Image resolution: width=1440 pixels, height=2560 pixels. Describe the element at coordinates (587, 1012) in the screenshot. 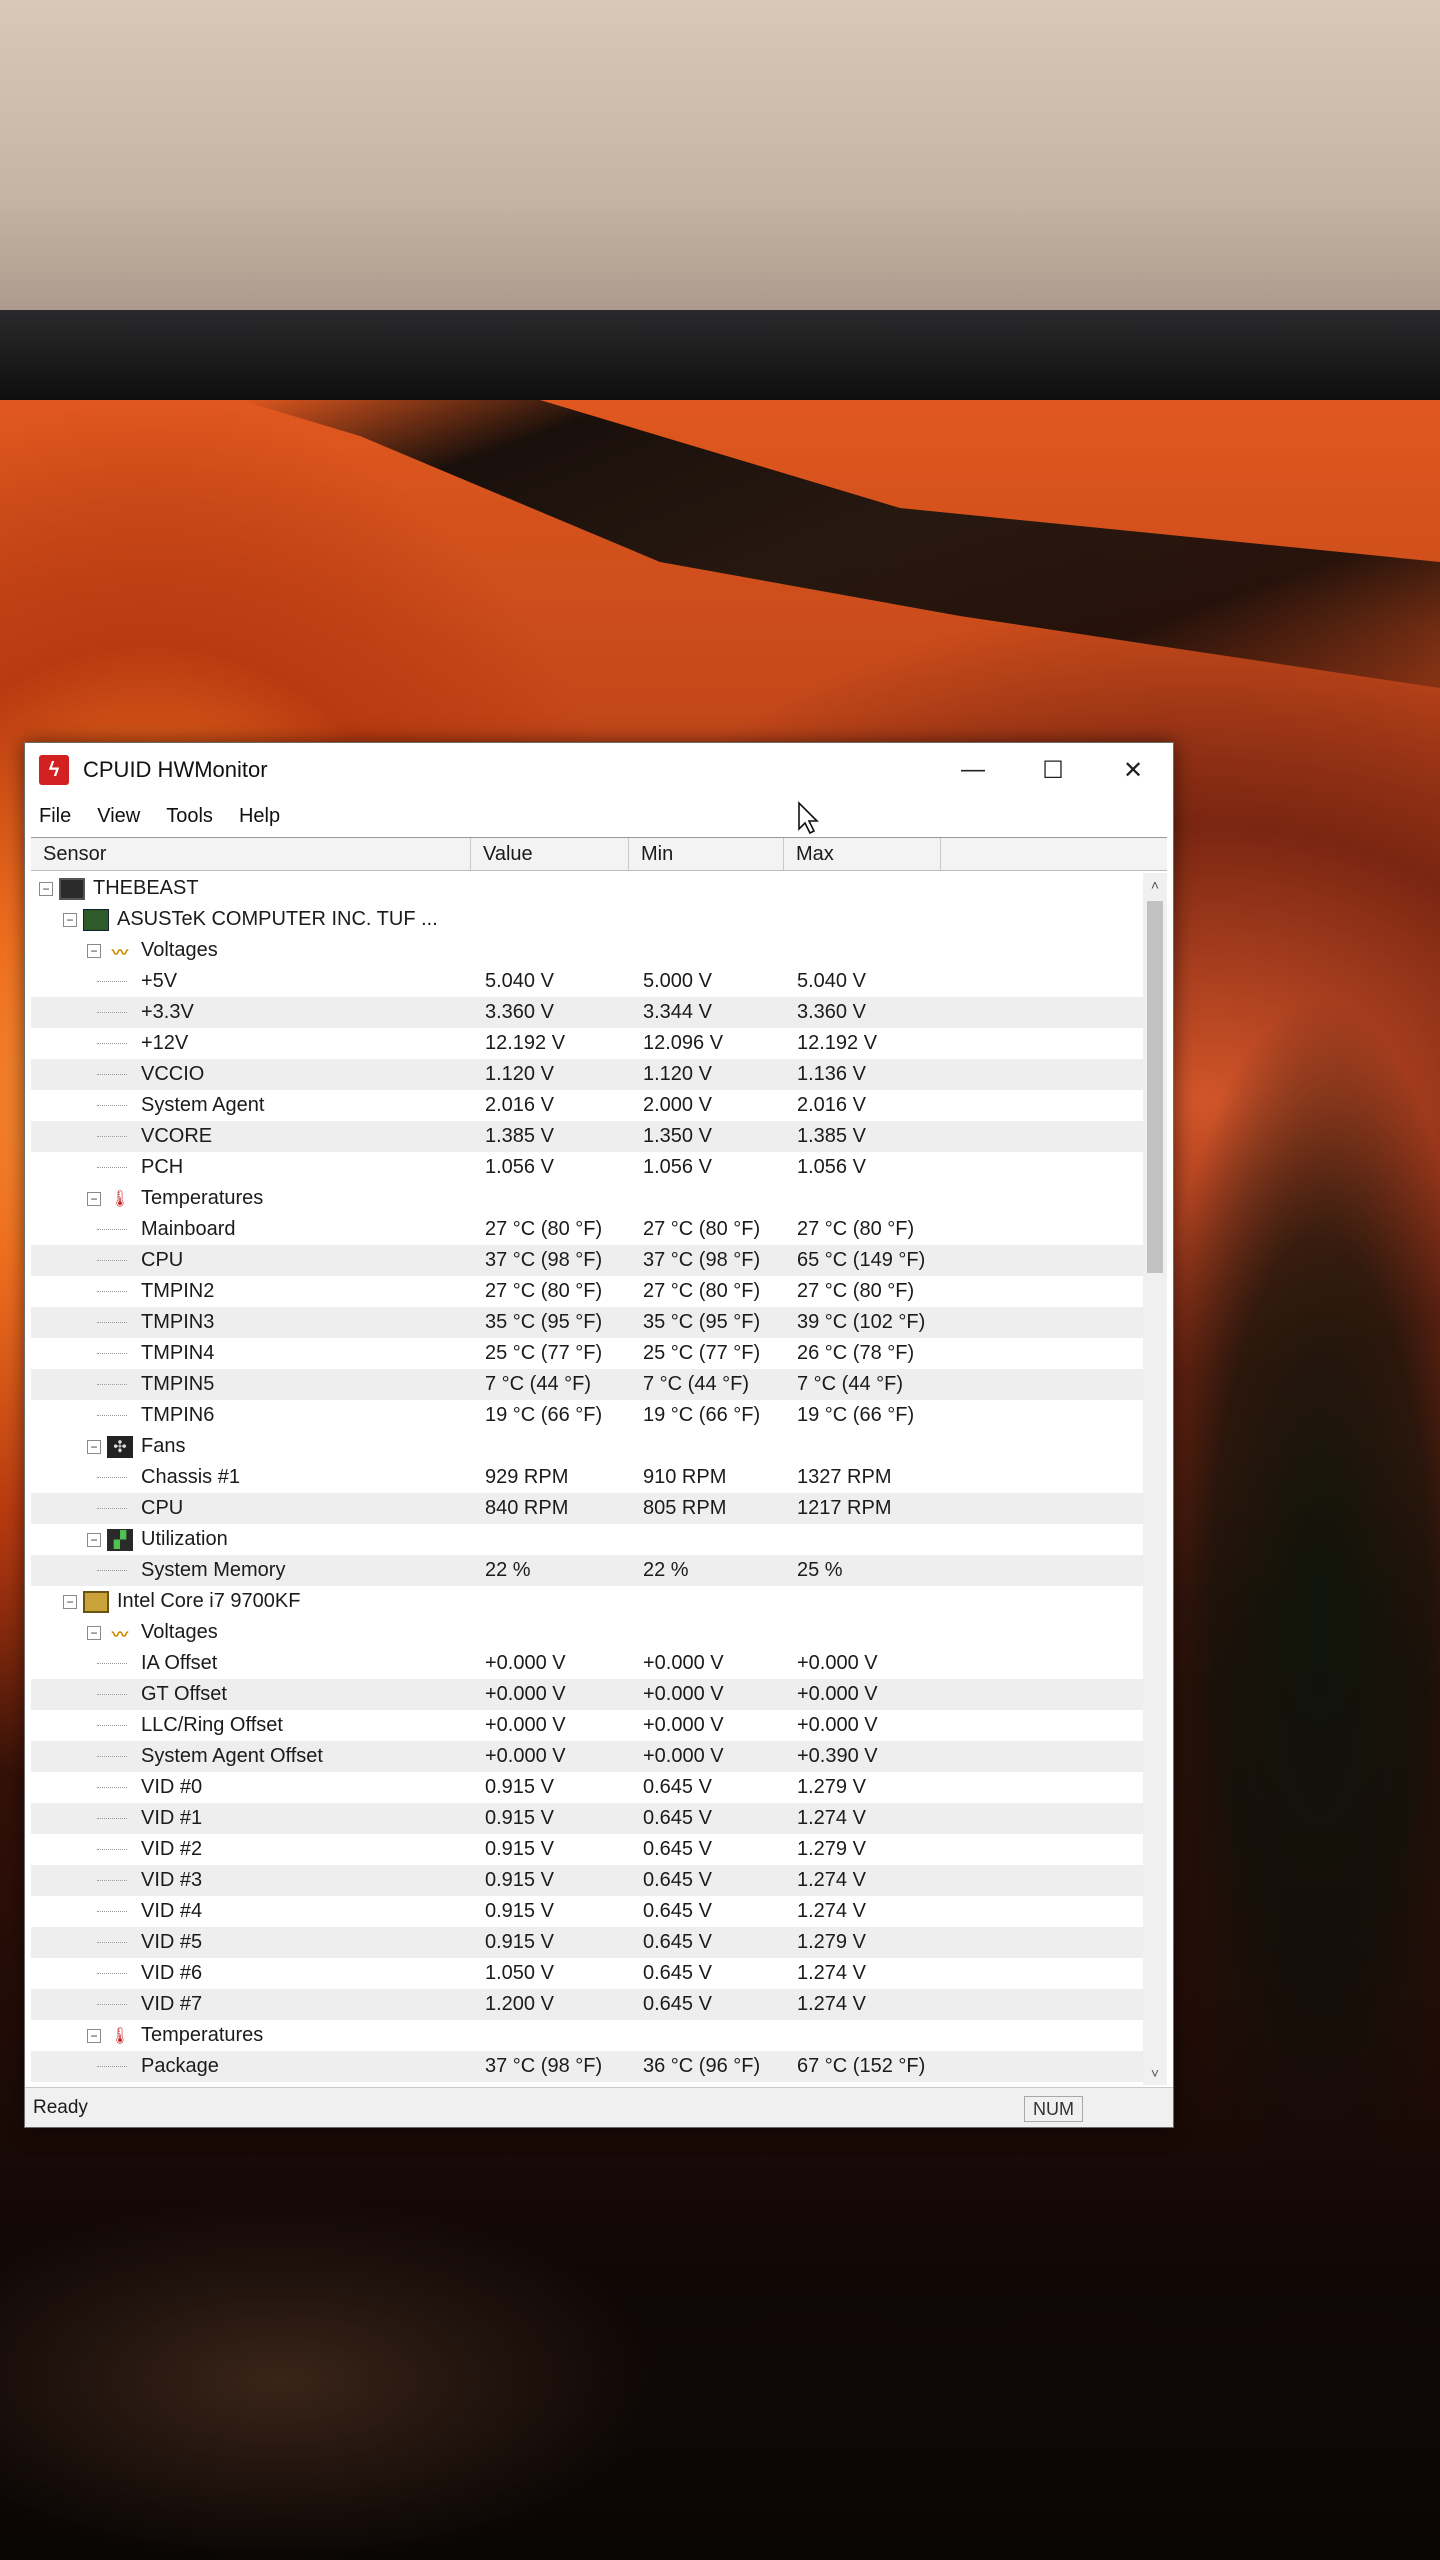

I see `sensor-row: +3.3V 3.360 V 3.344 V 3.360 V` at that location.